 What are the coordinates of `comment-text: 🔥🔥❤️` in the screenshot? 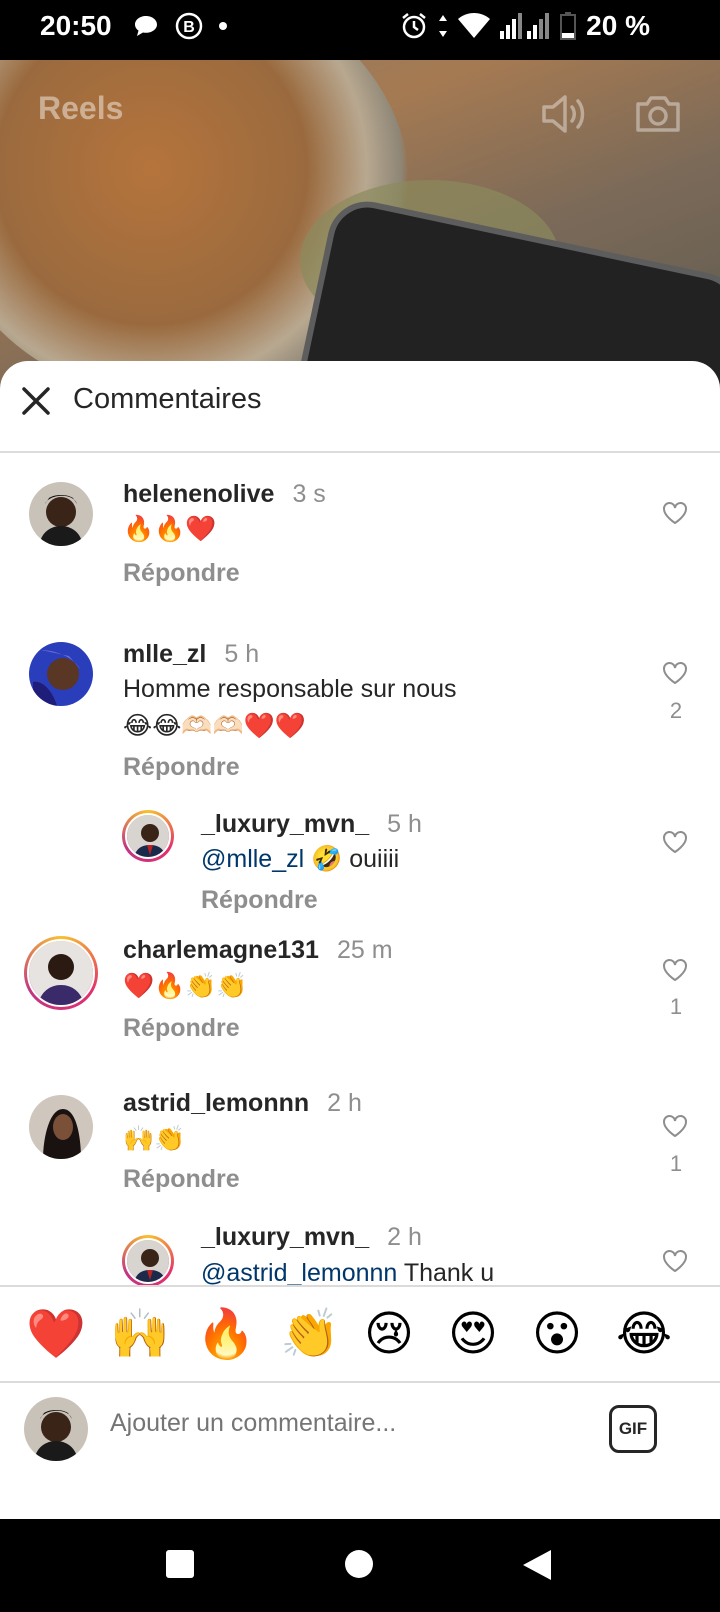 It's located at (170, 529).